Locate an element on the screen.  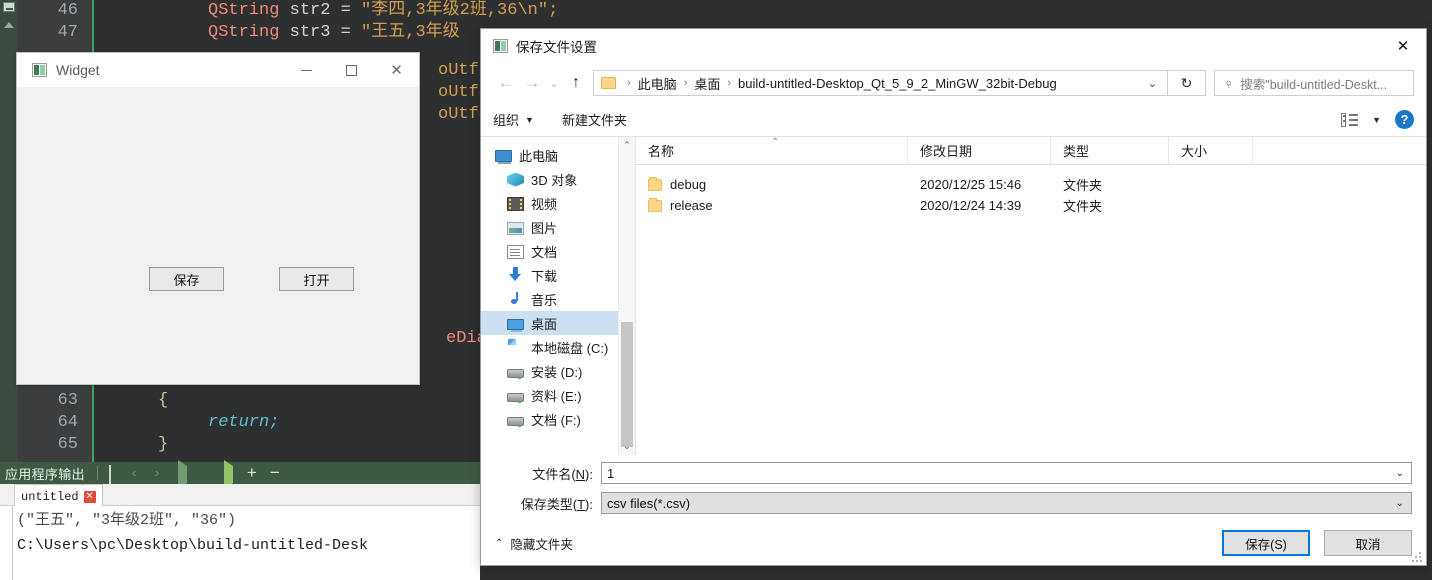
output-line: C:\Users\pc\Desktop\build-untitled-Desk is located at coordinates (193, 545).